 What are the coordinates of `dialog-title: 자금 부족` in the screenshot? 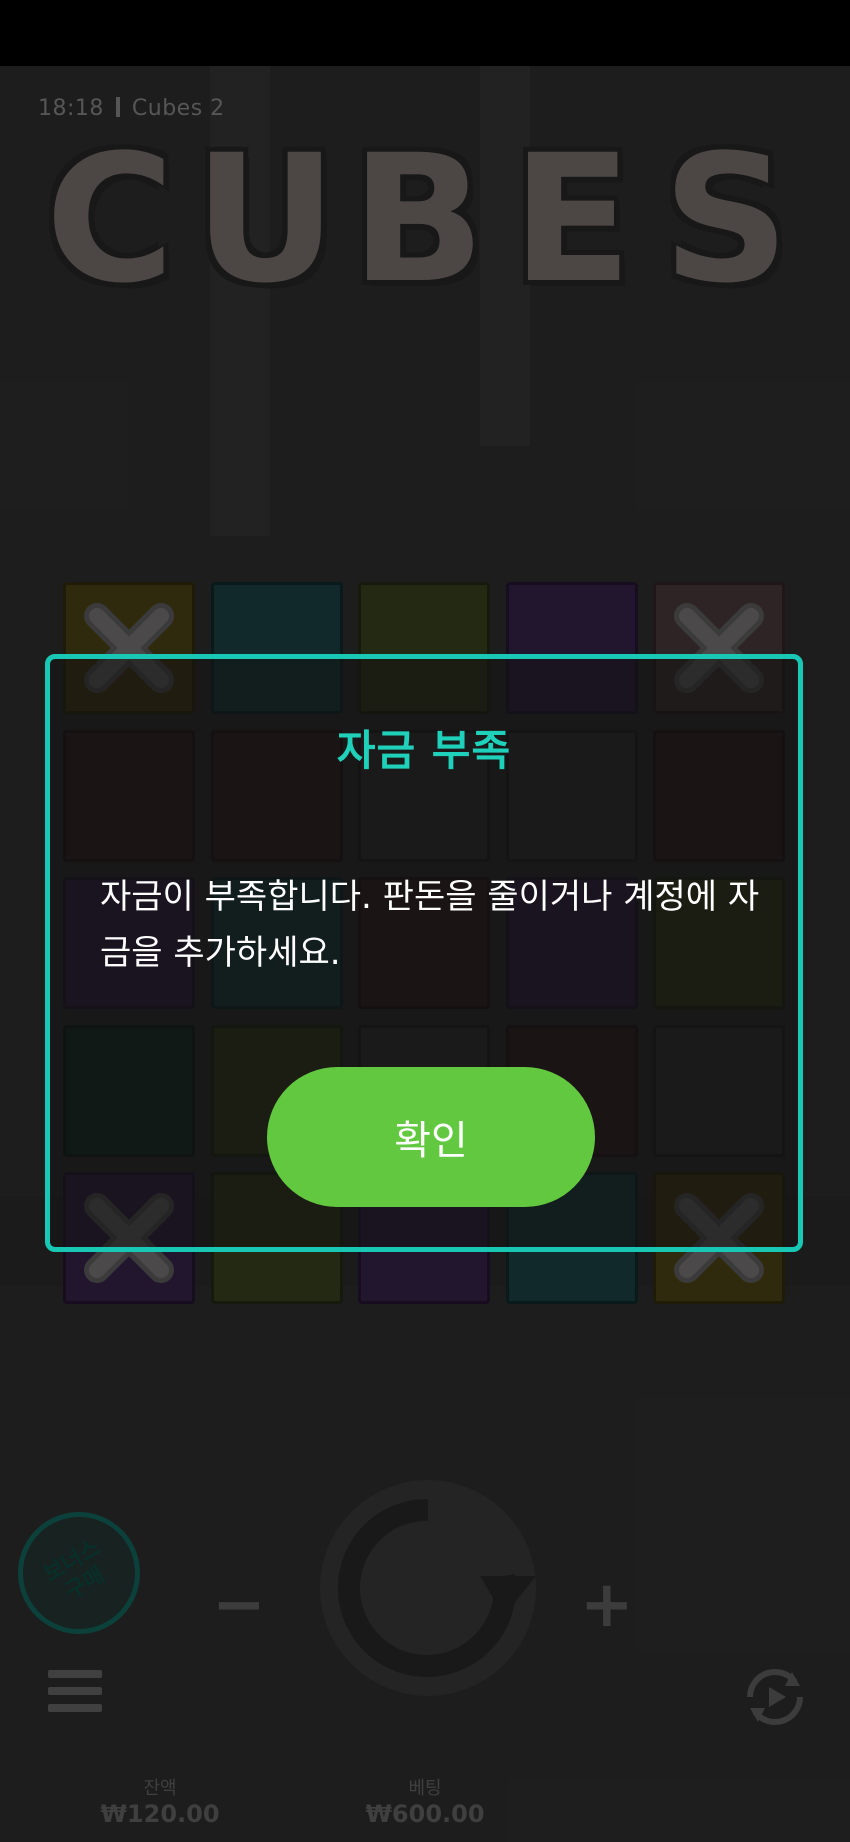 It's located at (424, 750).